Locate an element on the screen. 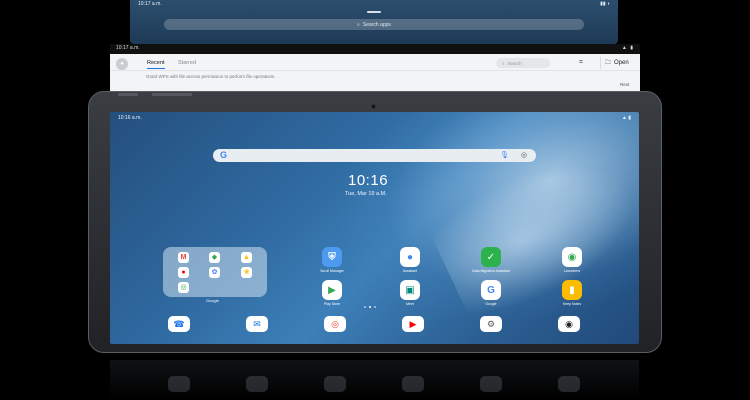 This screenshot has height=400, width=750. settings-icon: ⚙ is located at coordinates (491, 324).